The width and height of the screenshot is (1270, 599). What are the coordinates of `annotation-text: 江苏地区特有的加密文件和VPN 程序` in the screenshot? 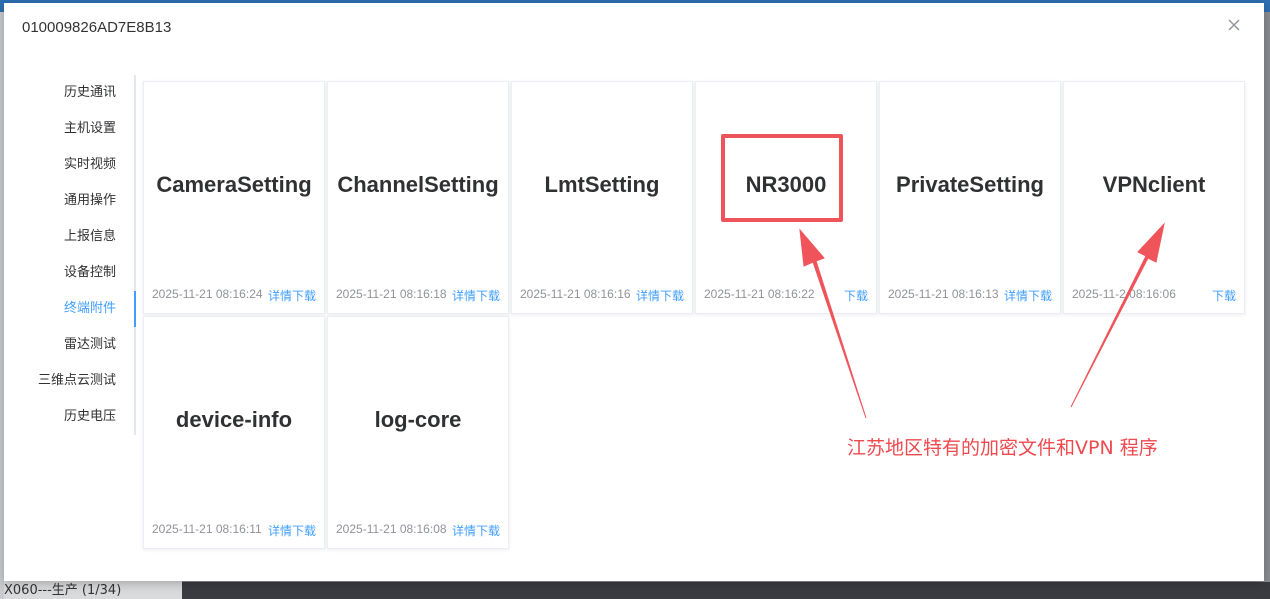 It's located at (1002, 448).